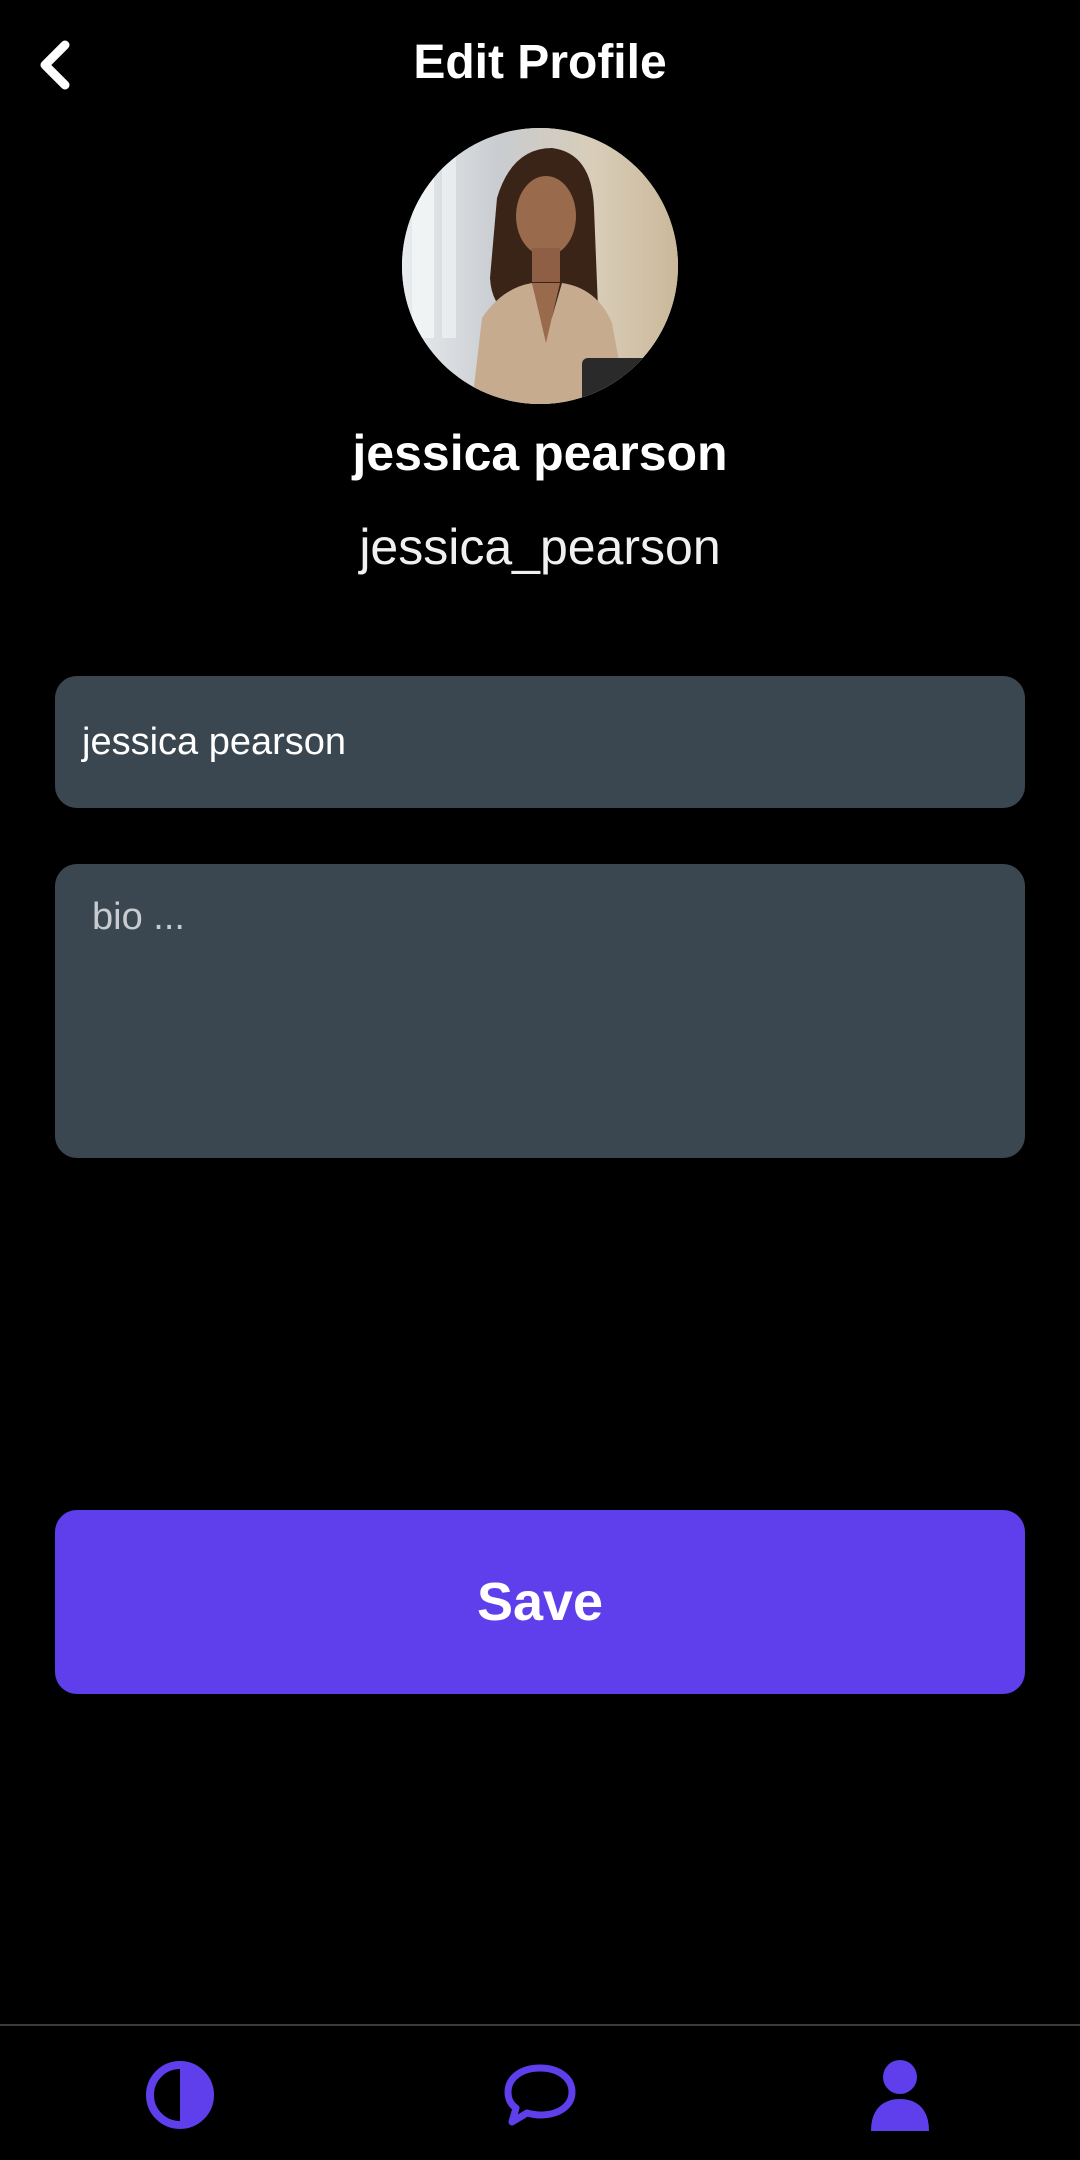 The height and width of the screenshot is (2160, 1080). I want to click on nav-item-chat, so click(540, 2095).